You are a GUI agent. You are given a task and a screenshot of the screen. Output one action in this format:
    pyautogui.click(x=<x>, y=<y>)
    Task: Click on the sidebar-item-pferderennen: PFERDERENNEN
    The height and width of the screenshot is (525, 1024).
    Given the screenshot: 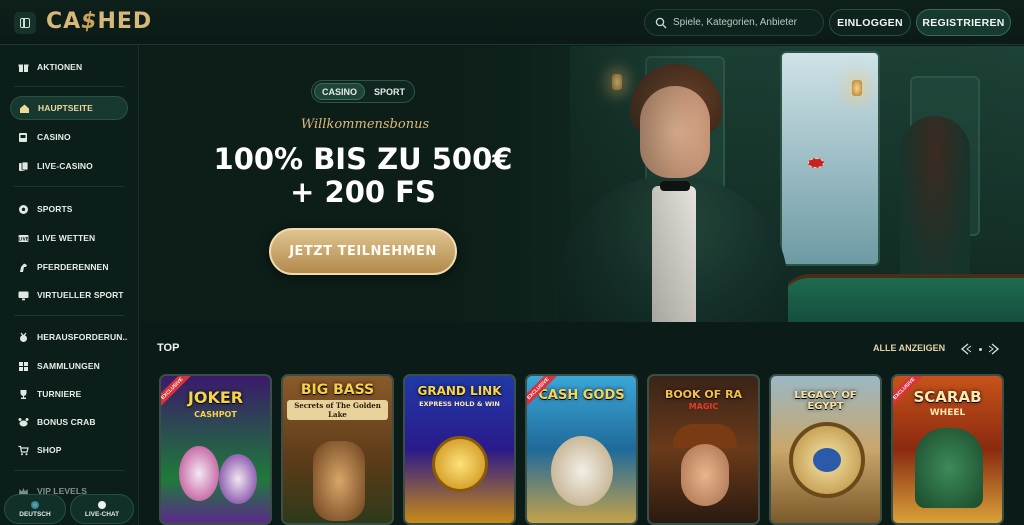 What is the action you would take?
    pyautogui.click(x=69, y=267)
    